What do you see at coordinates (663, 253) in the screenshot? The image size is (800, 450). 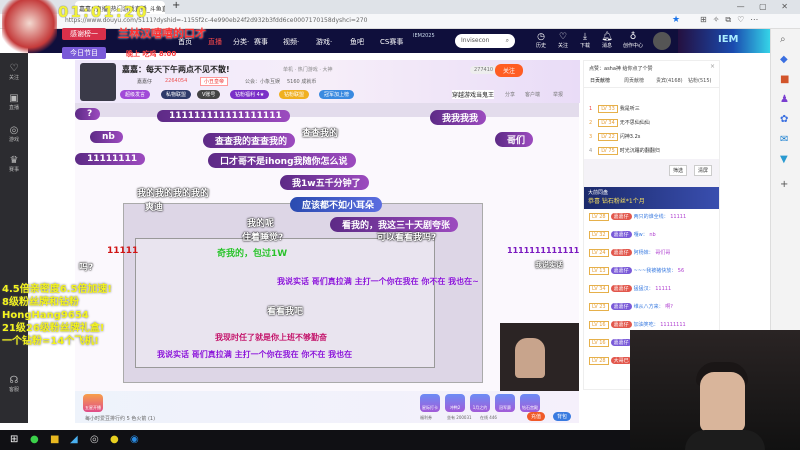 I see `chat-text: 哥们哥` at bounding box center [663, 253].